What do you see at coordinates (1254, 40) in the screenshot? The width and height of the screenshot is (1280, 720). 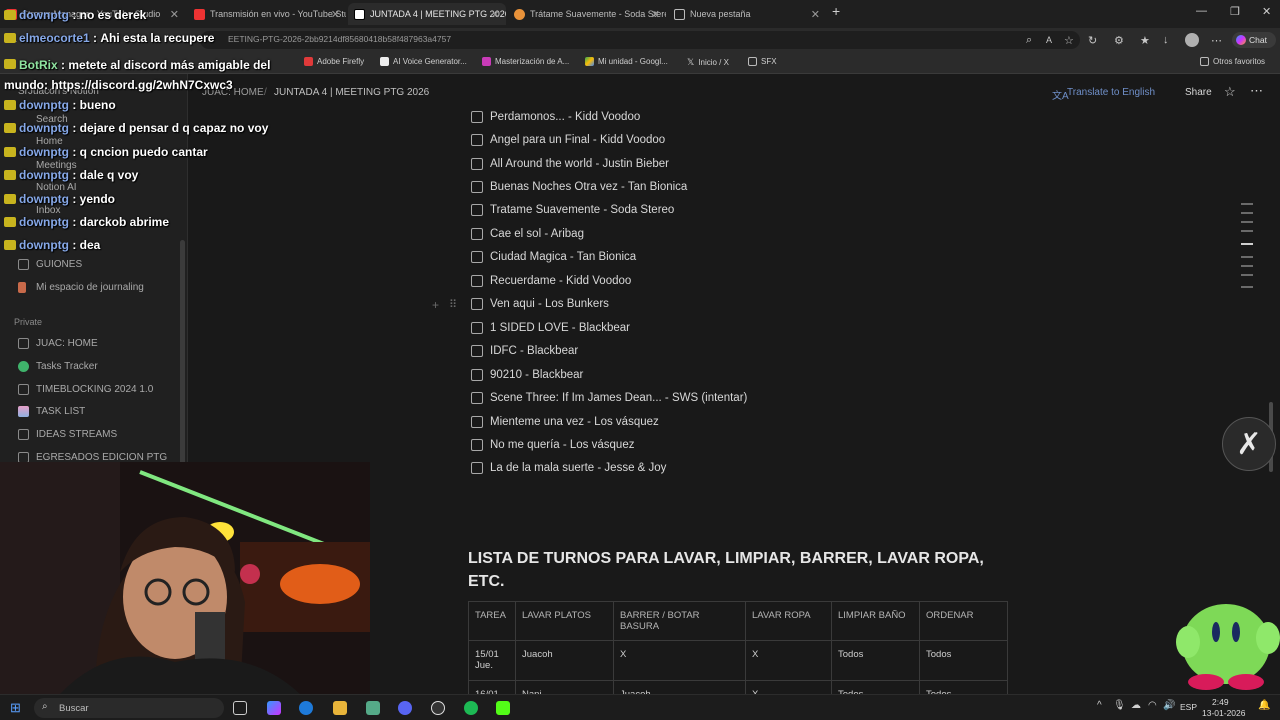 I see `copilot-chat-button: Chat` at bounding box center [1254, 40].